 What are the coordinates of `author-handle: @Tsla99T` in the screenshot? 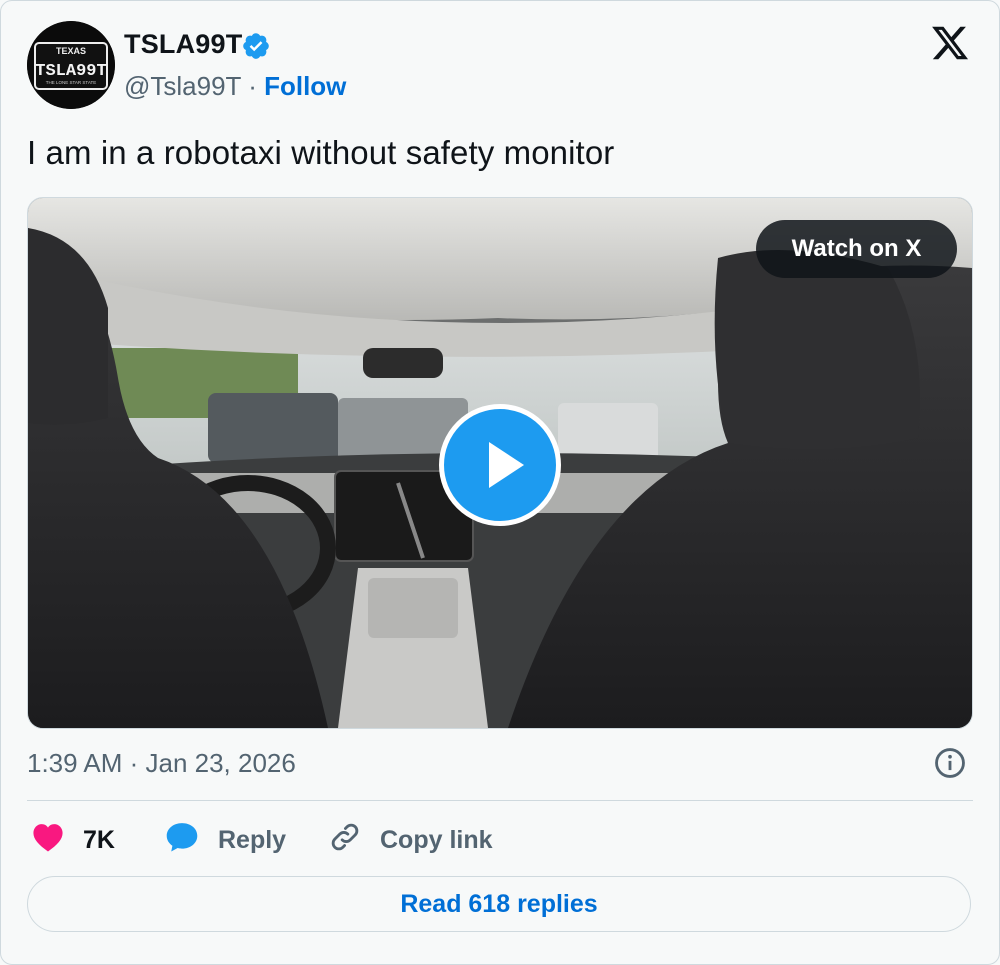 It's located at (182, 86).